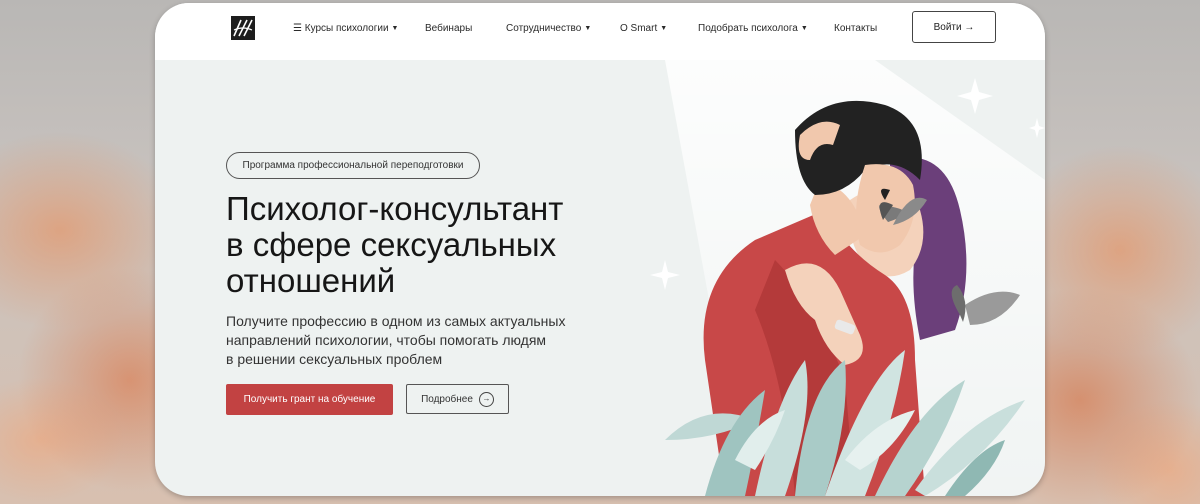 Image resolution: width=1200 pixels, height=504 pixels. I want to click on nav-webinars-label: Вебинары, so click(449, 28).